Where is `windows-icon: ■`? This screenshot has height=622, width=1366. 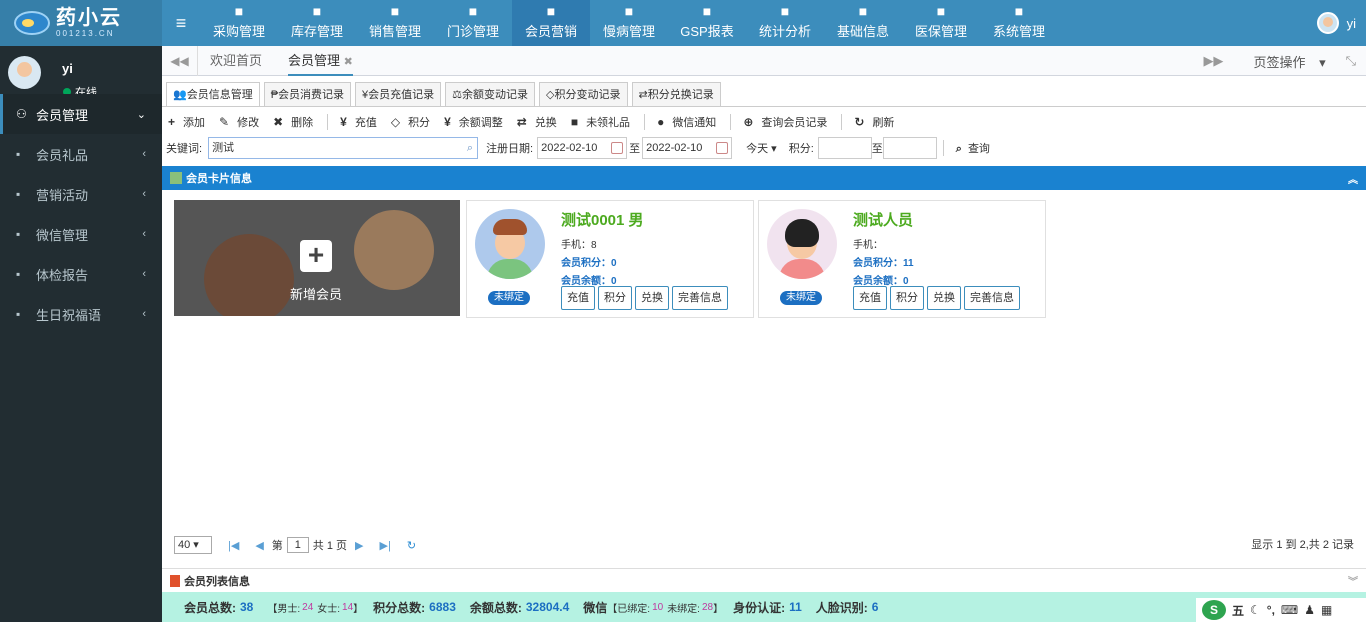 windows-icon: ■ is located at coordinates (1019, 11).